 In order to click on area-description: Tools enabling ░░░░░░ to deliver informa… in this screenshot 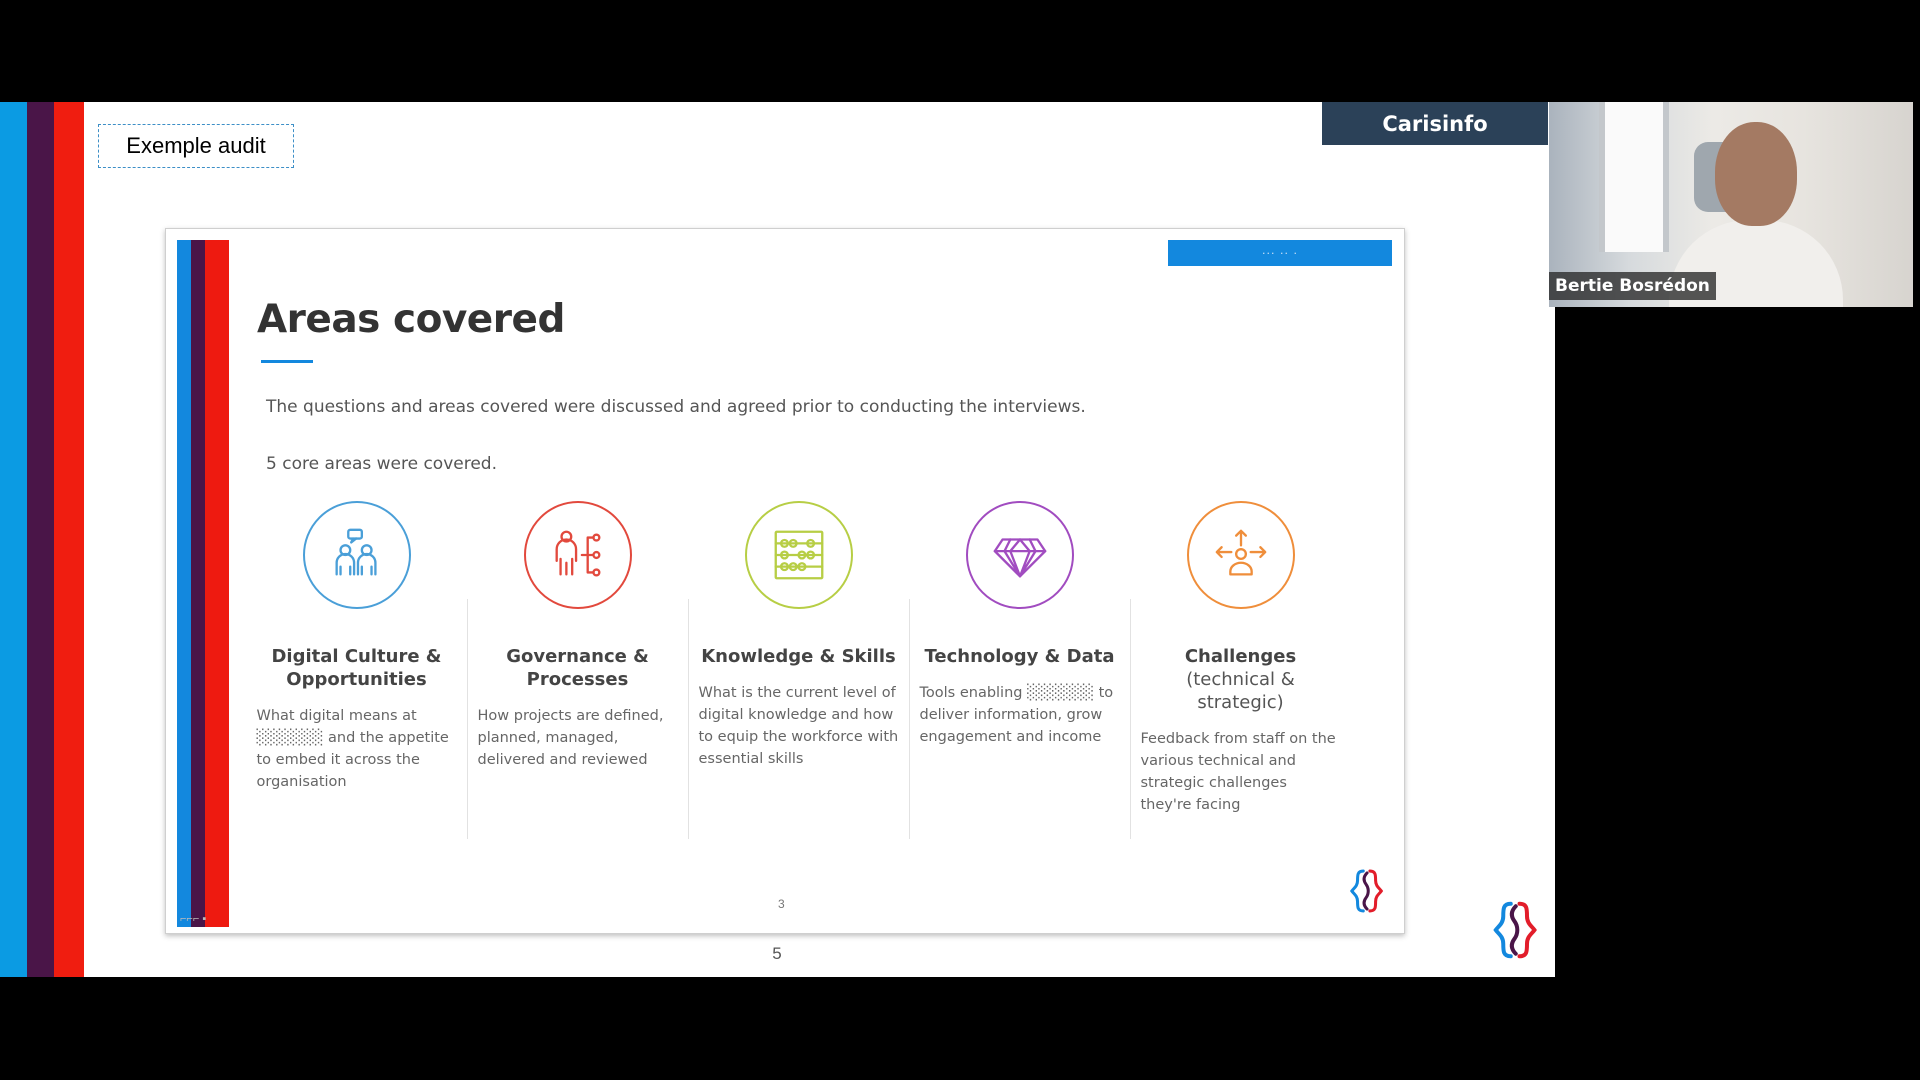, I will do `click(1016, 715)`.